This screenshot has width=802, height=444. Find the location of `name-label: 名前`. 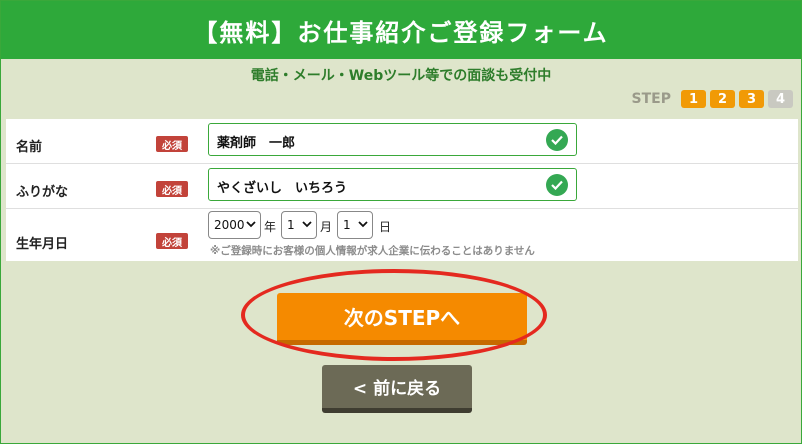

name-label: 名前 is located at coordinates (29, 147).